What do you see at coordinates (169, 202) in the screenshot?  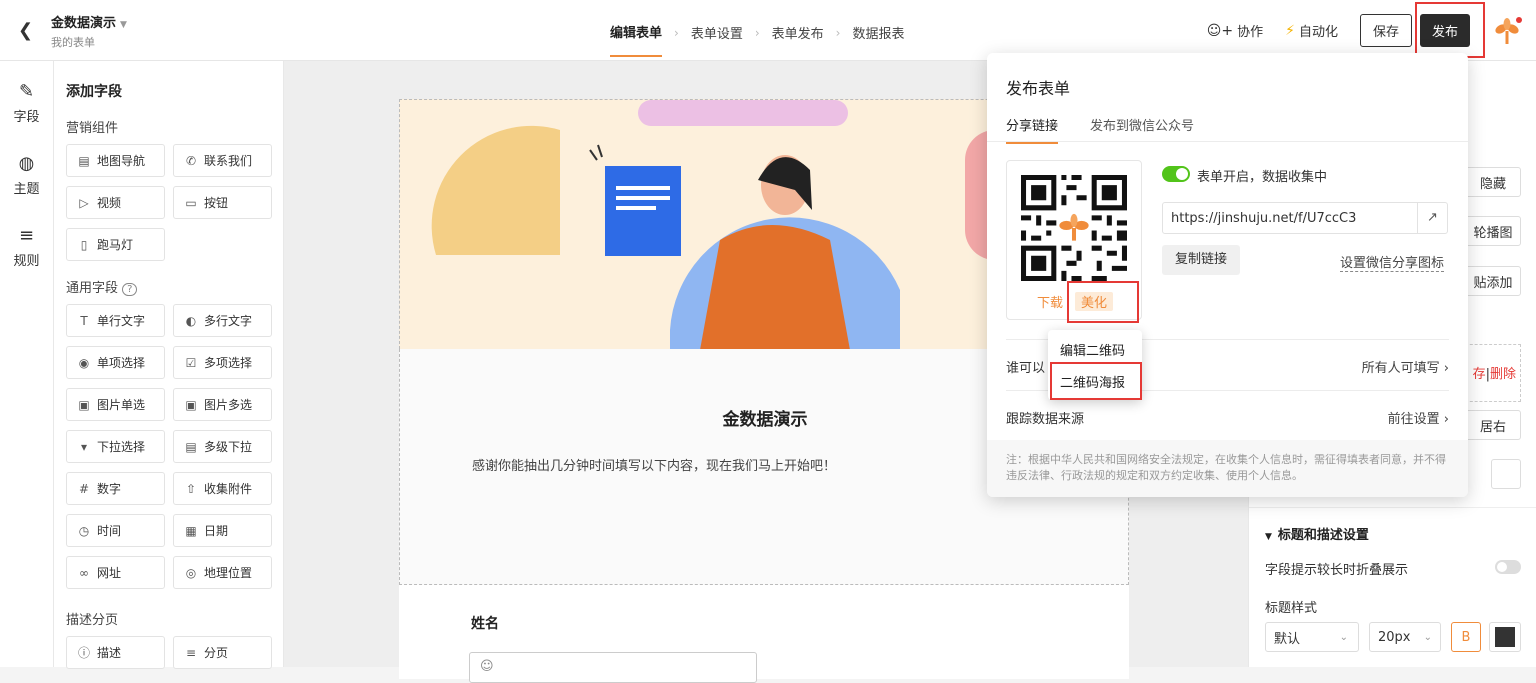 I see `marketing-grid: ▤ 地图导航 ✆ 联系我们 ▷ 视频 ▭ 按钮 ▯ 跑马灯` at bounding box center [169, 202].